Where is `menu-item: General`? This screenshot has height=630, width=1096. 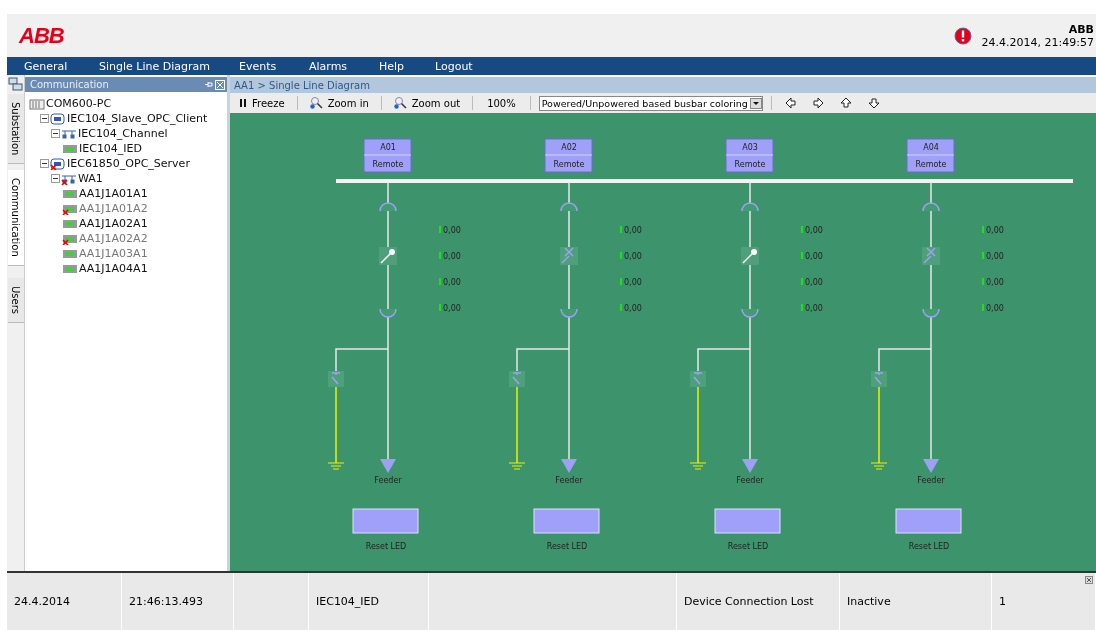 menu-item: General is located at coordinates (44, 66).